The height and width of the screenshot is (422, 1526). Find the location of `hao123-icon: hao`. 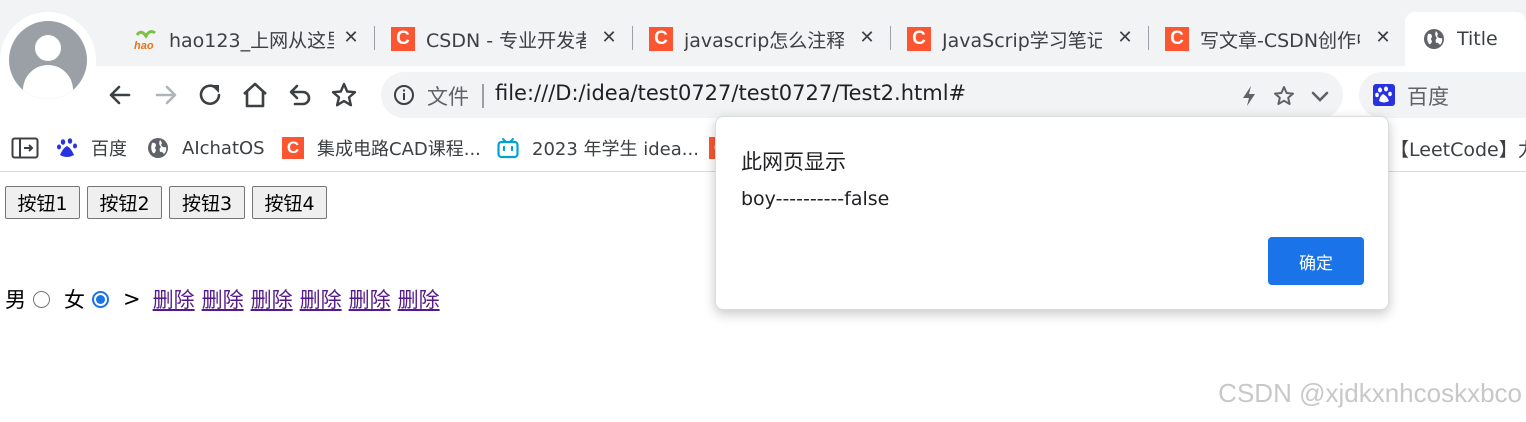

hao123-icon: hao is located at coordinates (146, 39).